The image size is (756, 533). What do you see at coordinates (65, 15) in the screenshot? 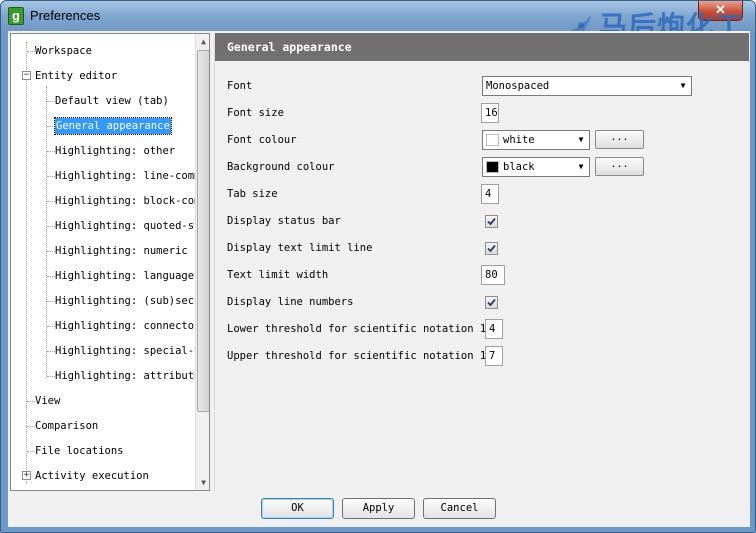
I see `window-title: Preferences` at bounding box center [65, 15].